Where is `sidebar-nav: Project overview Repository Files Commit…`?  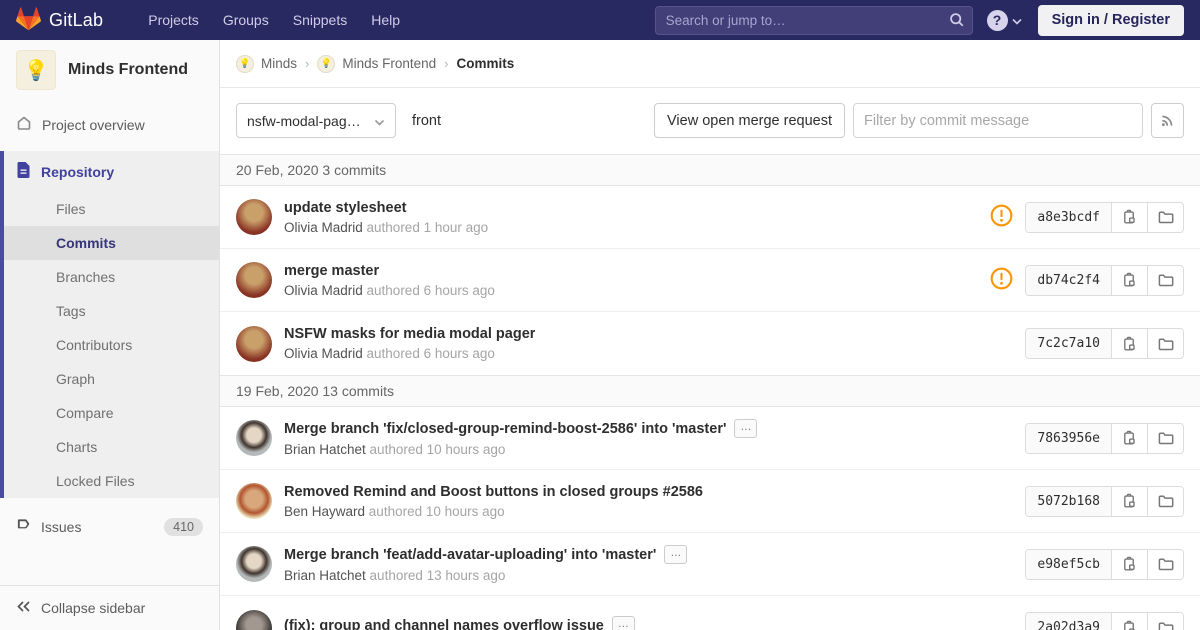
sidebar-nav: Project overview Repository Files Commit… is located at coordinates (109, 344).